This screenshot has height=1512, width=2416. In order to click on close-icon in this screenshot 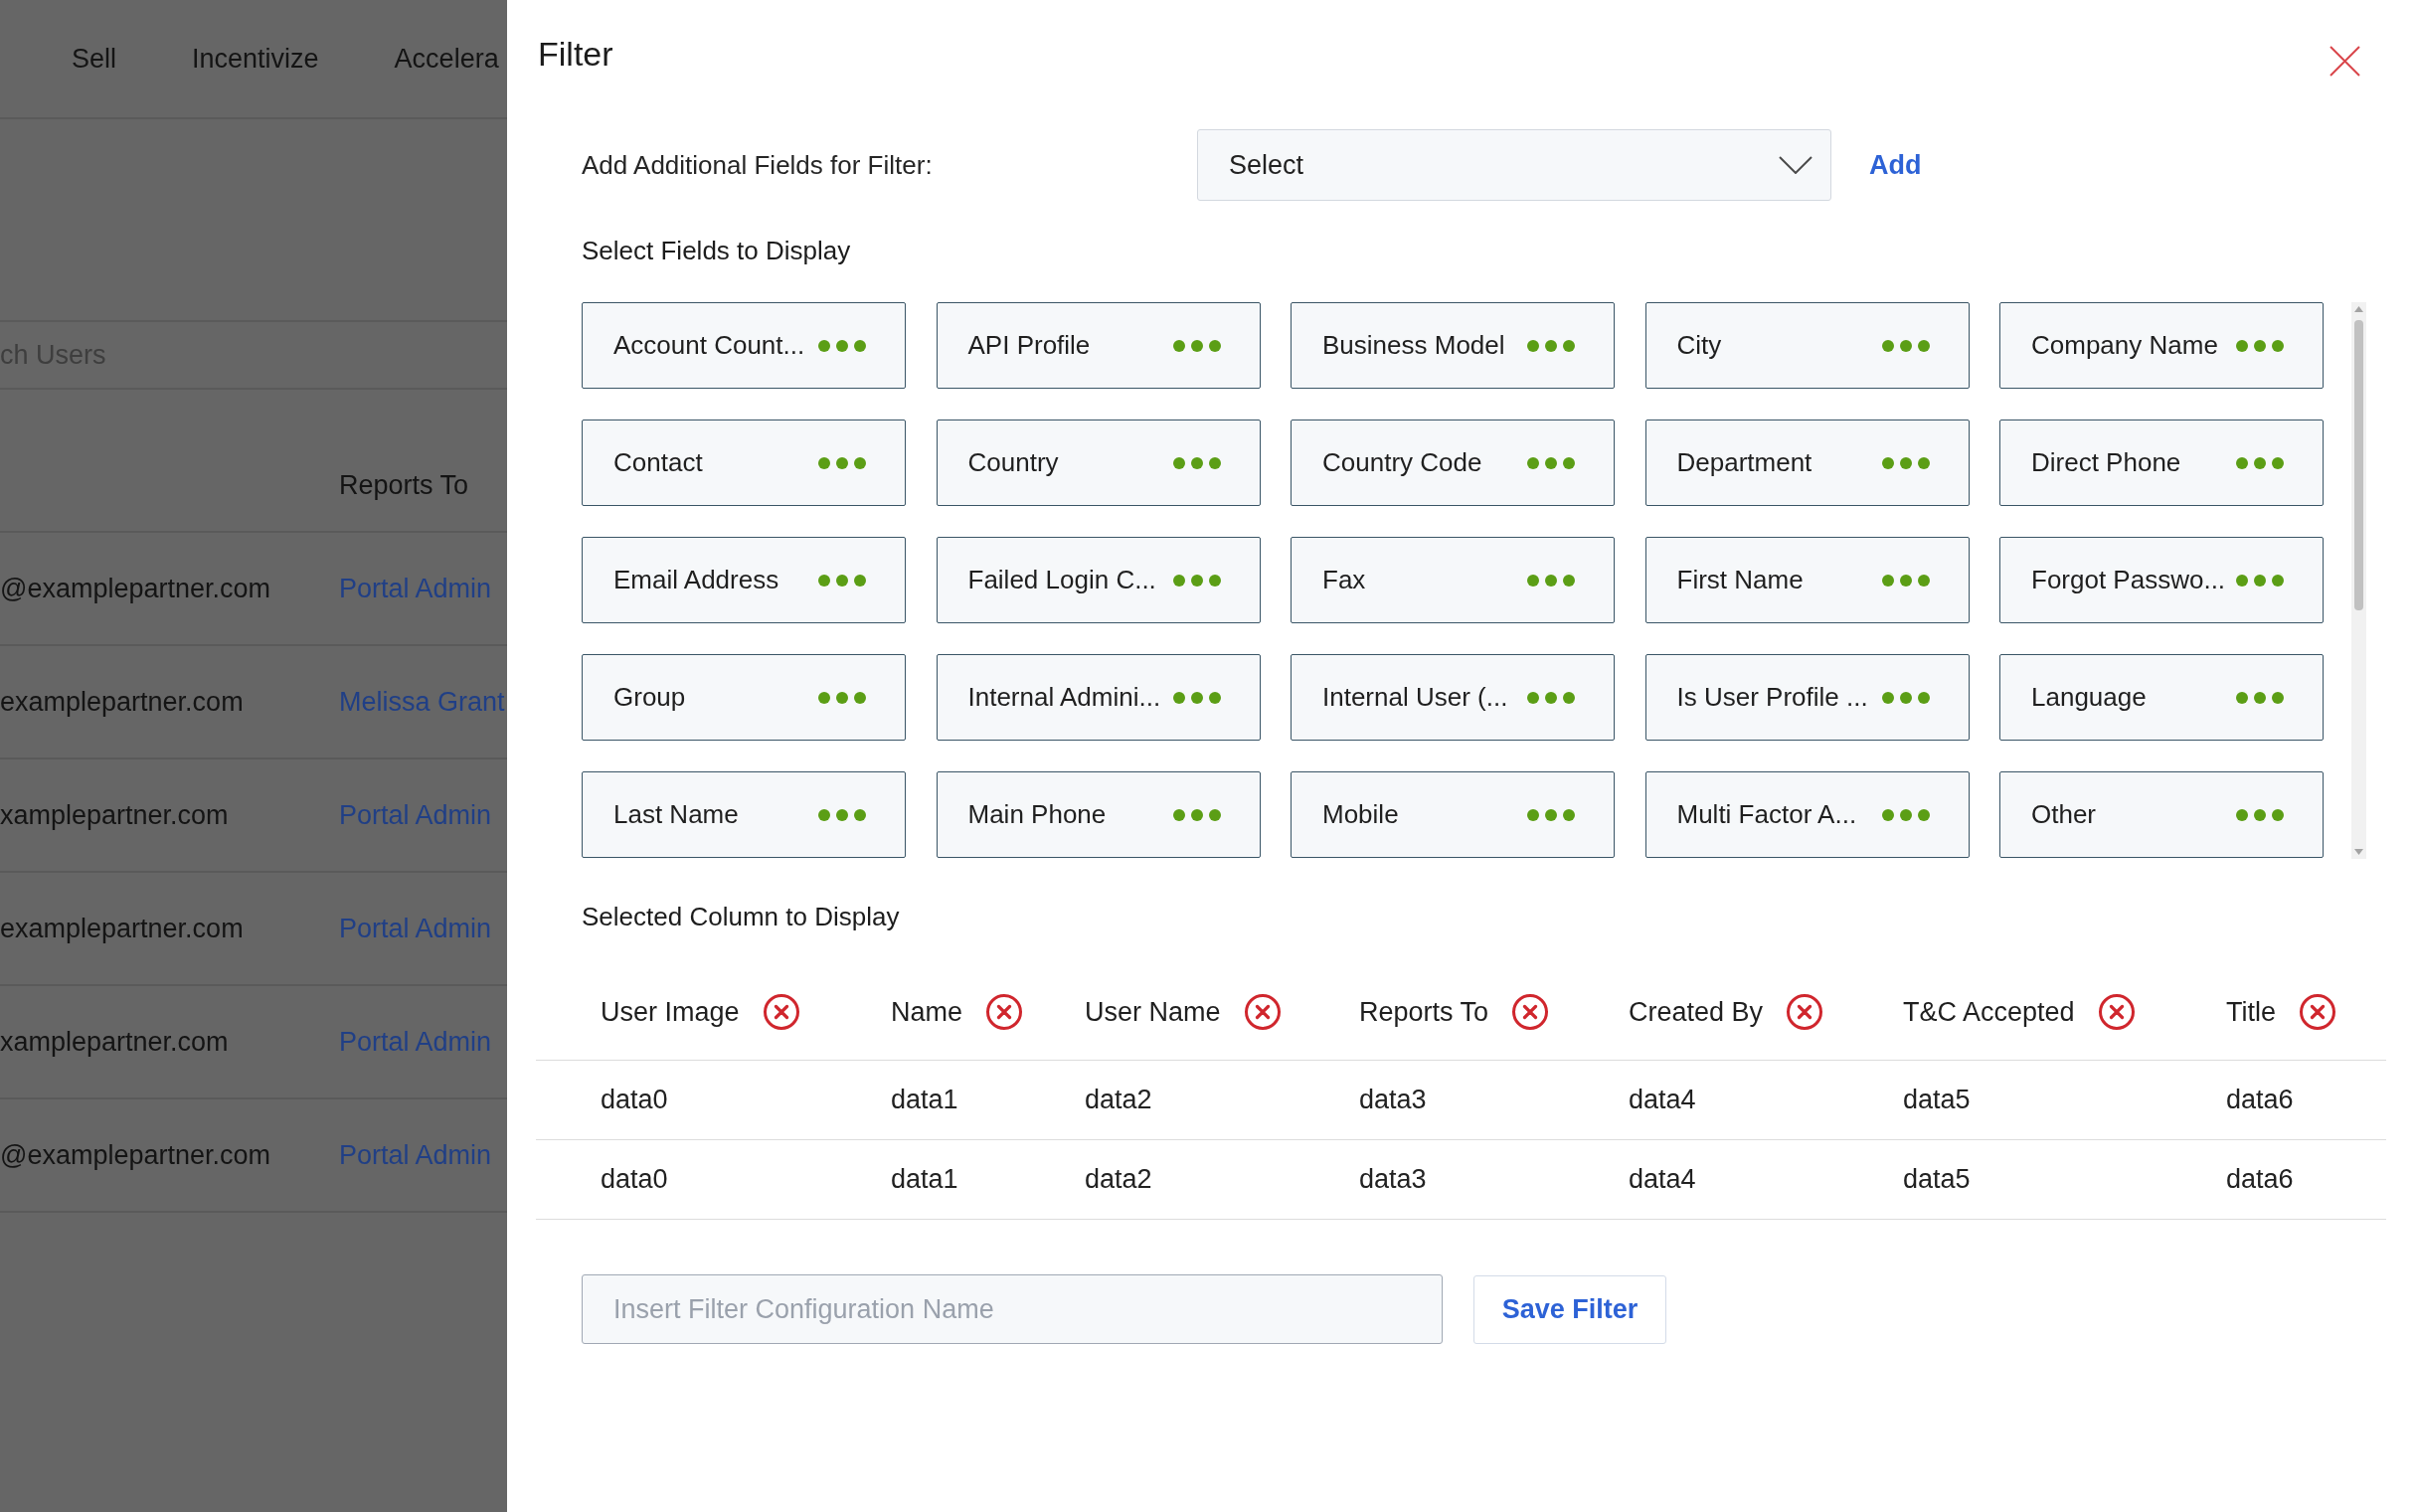, I will do `click(2345, 61)`.